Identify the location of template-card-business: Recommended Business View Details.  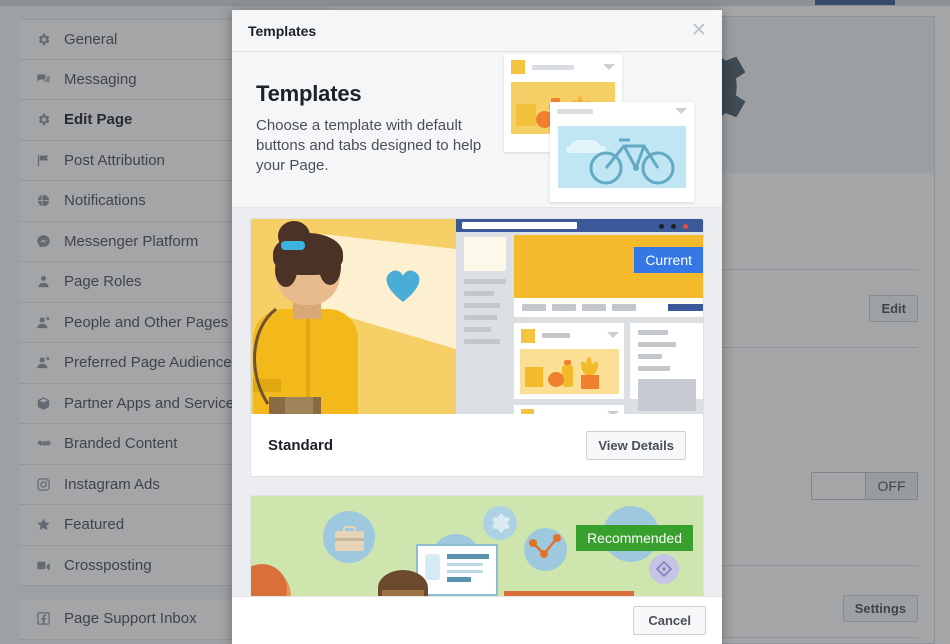
(477, 545).